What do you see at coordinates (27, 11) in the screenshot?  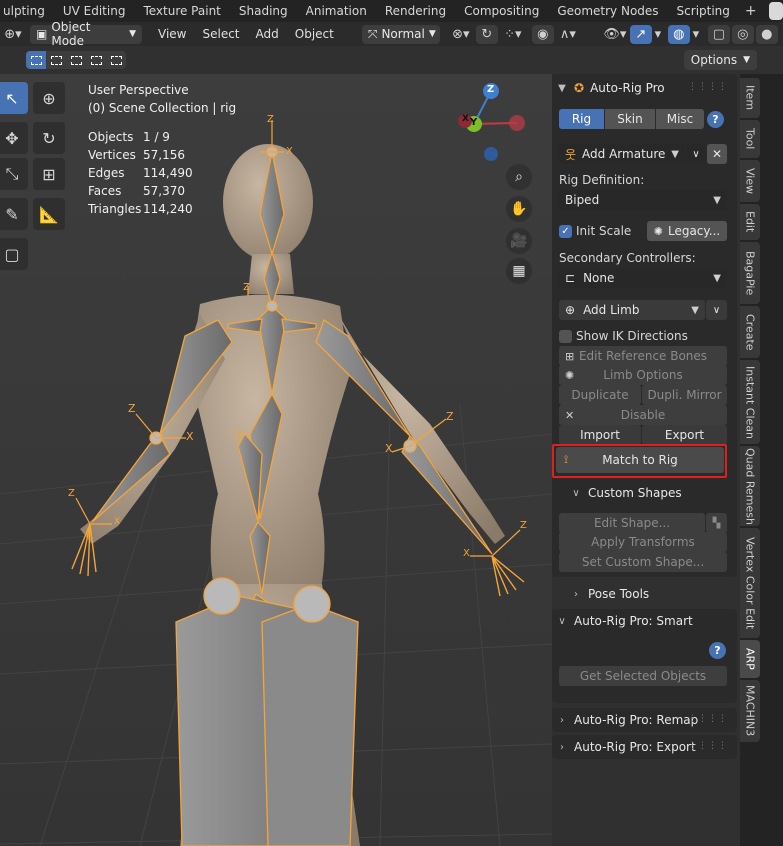 I see `workspace-tab-sculpting: ulpting` at bounding box center [27, 11].